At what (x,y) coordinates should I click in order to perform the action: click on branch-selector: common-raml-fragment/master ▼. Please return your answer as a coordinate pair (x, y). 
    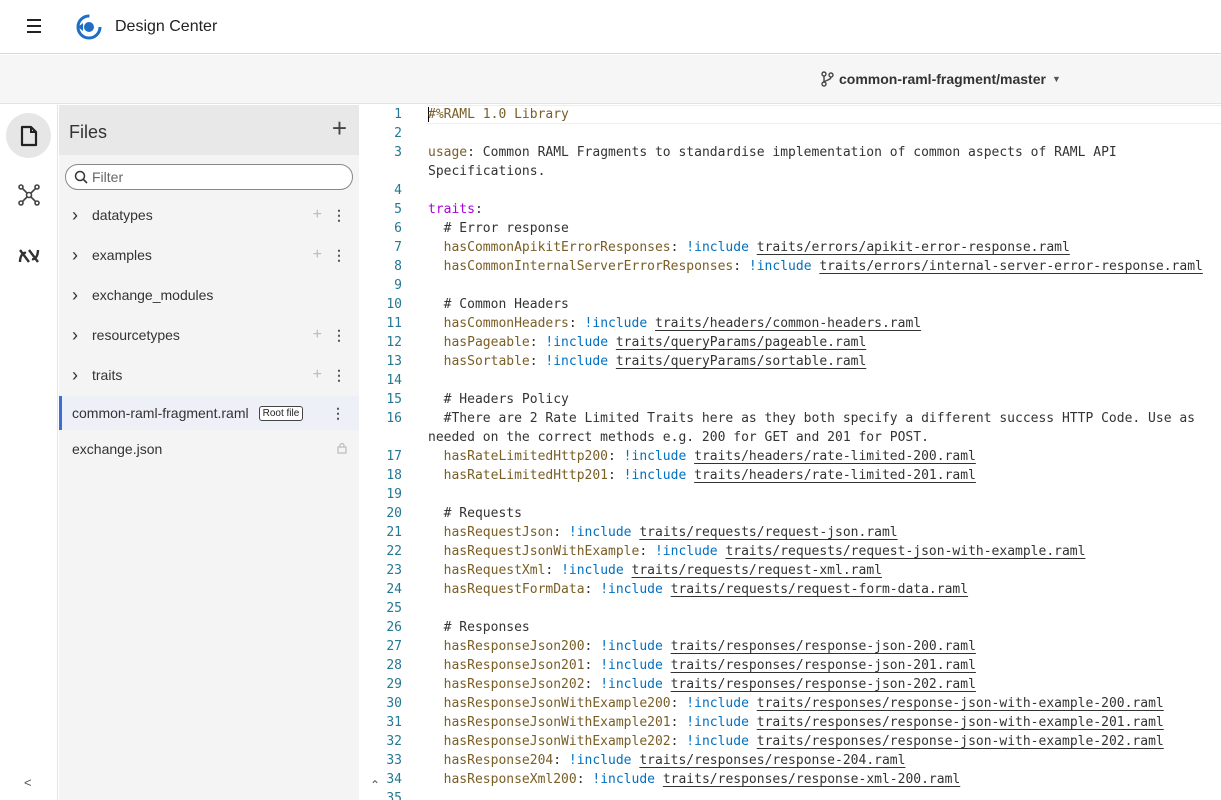
    Looking at the image, I should click on (940, 79).